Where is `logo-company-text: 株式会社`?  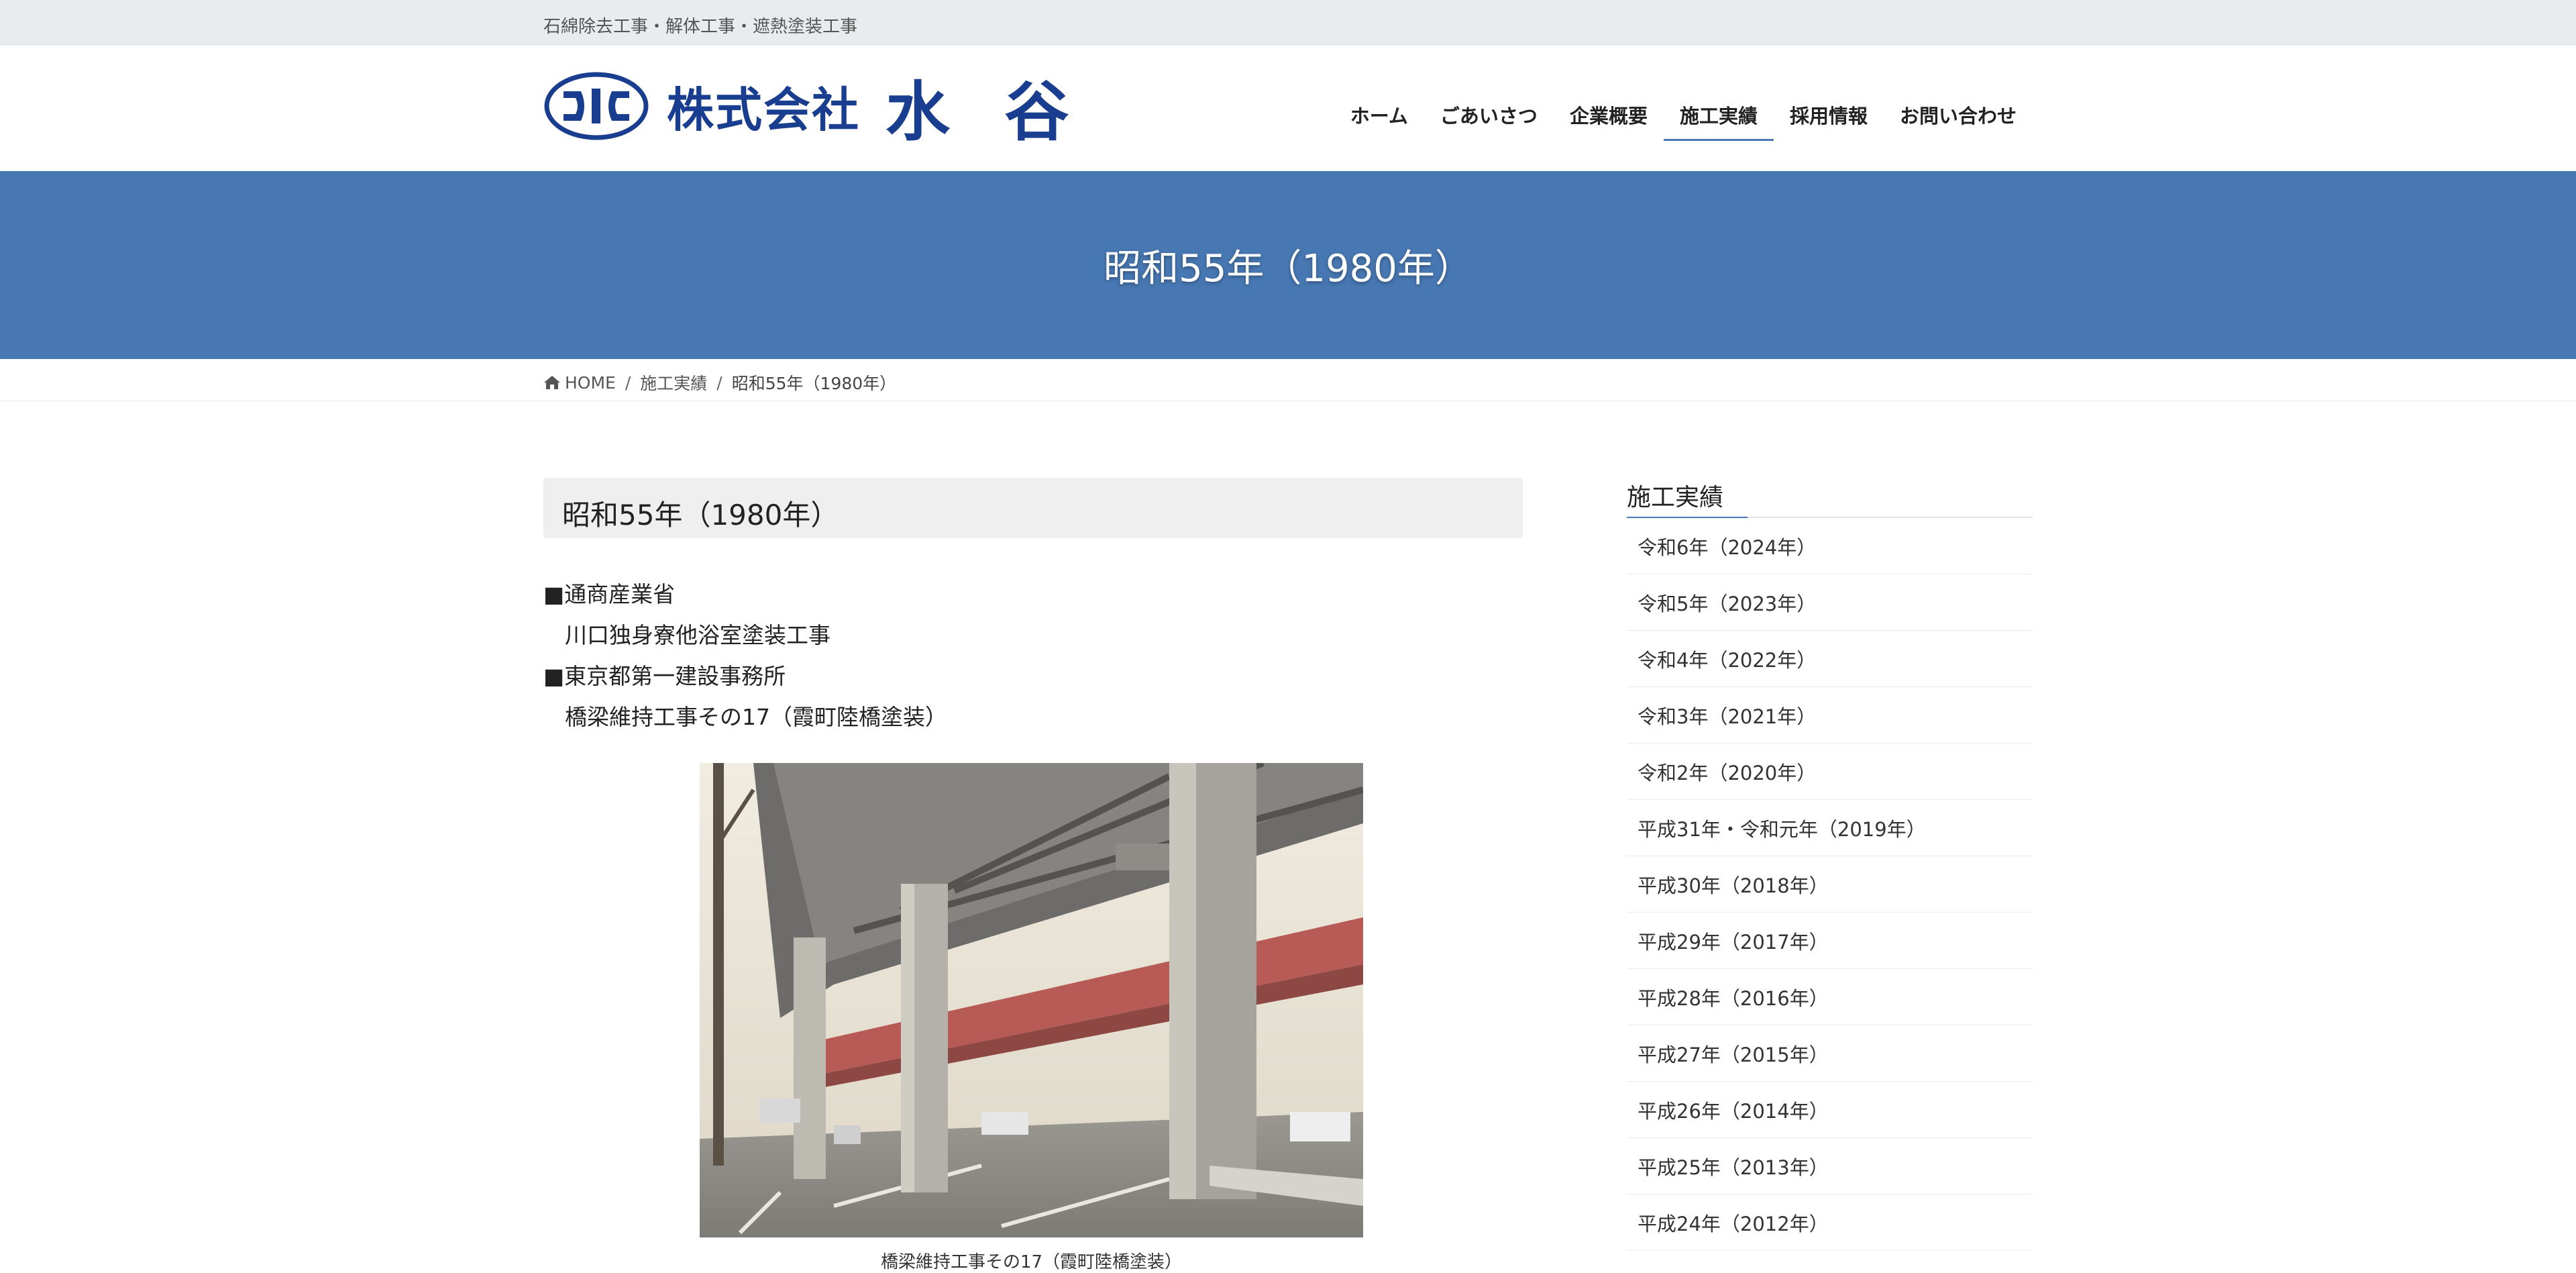 logo-company-text: 株式会社 is located at coordinates (763, 110).